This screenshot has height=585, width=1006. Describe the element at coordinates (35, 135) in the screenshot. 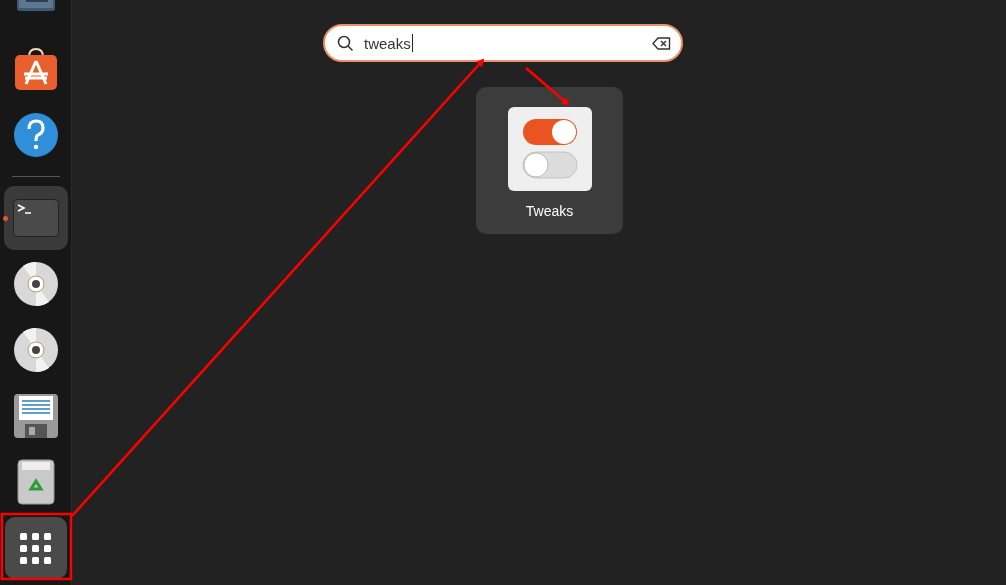

I see `help-icon` at that location.